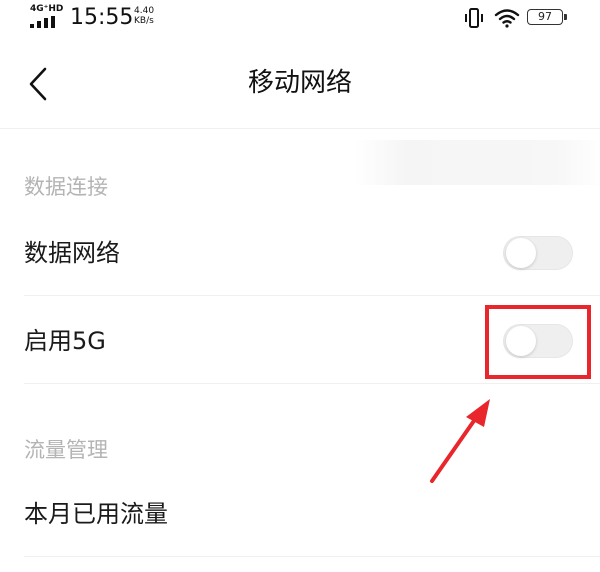 This screenshot has height=572, width=600. What do you see at coordinates (477, 162) in the screenshot?
I see `background-smudge` at bounding box center [477, 162].